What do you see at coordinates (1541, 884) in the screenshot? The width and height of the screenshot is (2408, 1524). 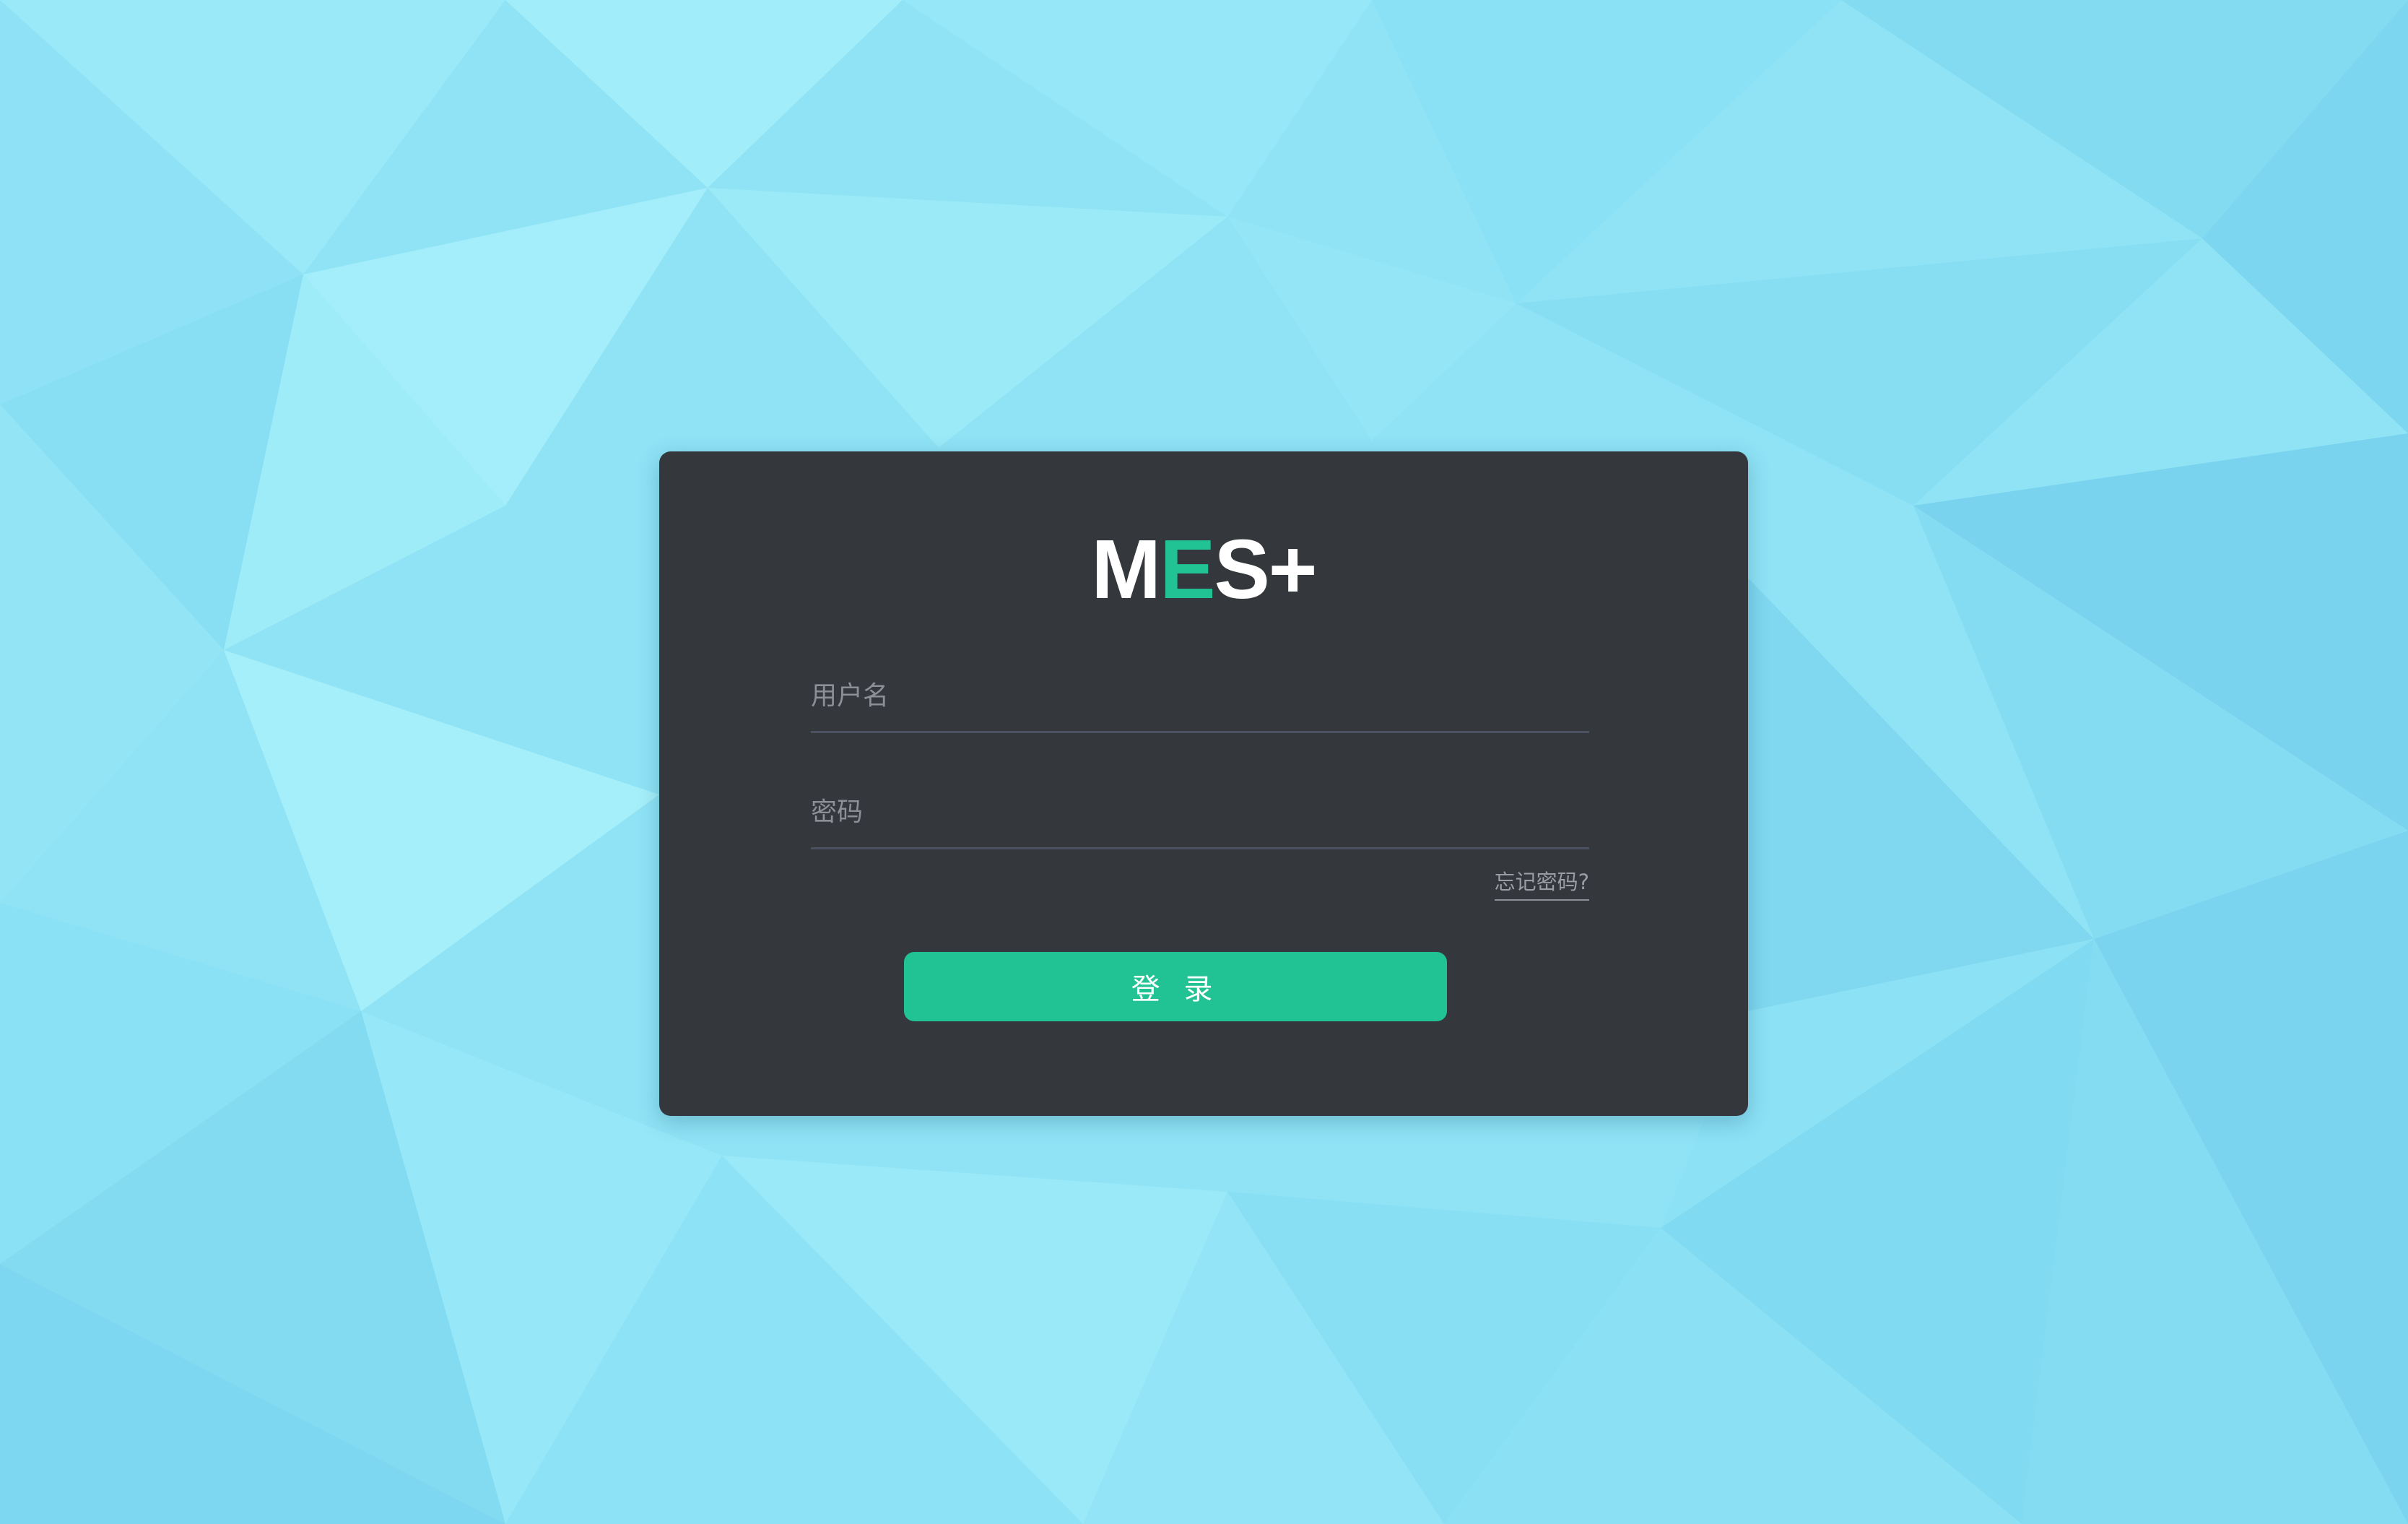 I see `forgot-password-link: 忘记密码?` at bounding box center [1541, 884].